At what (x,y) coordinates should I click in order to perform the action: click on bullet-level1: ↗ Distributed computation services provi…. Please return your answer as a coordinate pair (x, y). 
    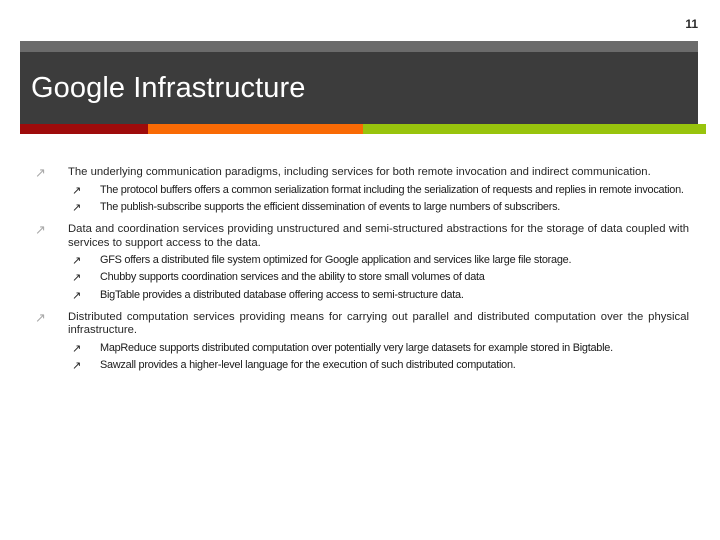
    Looking at the image, I should click on (360, 324).